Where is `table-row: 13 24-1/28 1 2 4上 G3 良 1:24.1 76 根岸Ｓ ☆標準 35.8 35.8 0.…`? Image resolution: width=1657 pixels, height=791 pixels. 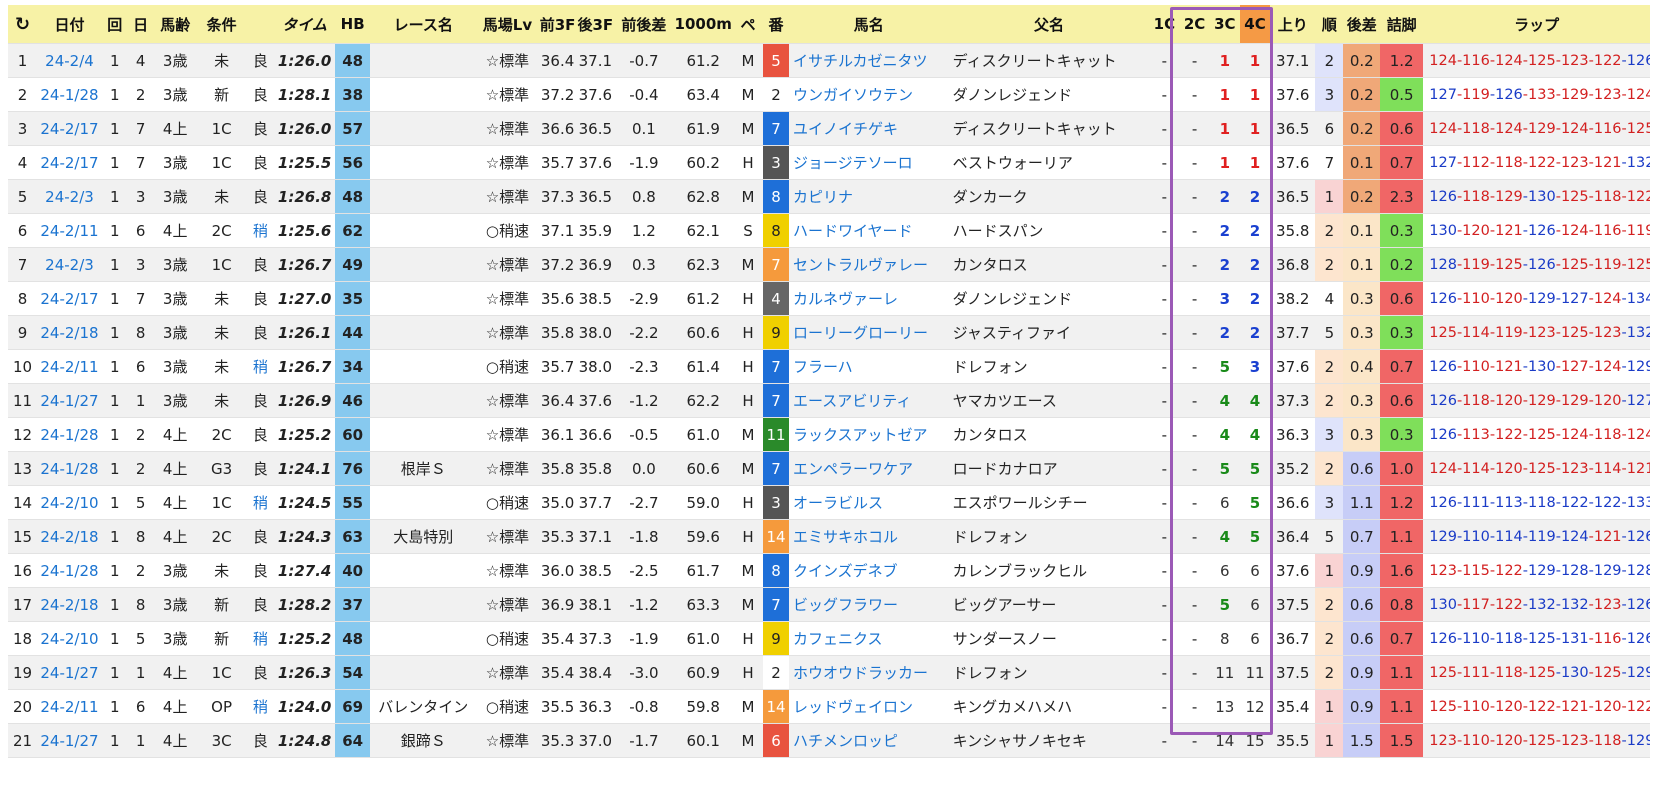 table-row: 13 24-1/28 1 2 4上 G3 良 1:24.1 76 根岸Ｓ ☆標準 35.8 35.8 0.… is located at coordinates (829, 468).